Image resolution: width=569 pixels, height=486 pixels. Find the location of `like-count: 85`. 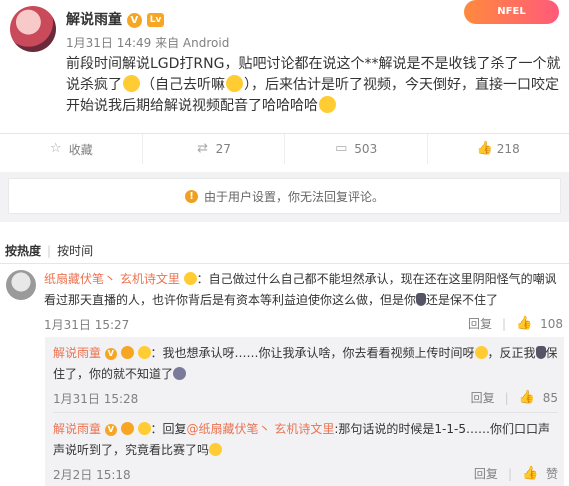

like-count: 85 is located at coordinates (550, 397).